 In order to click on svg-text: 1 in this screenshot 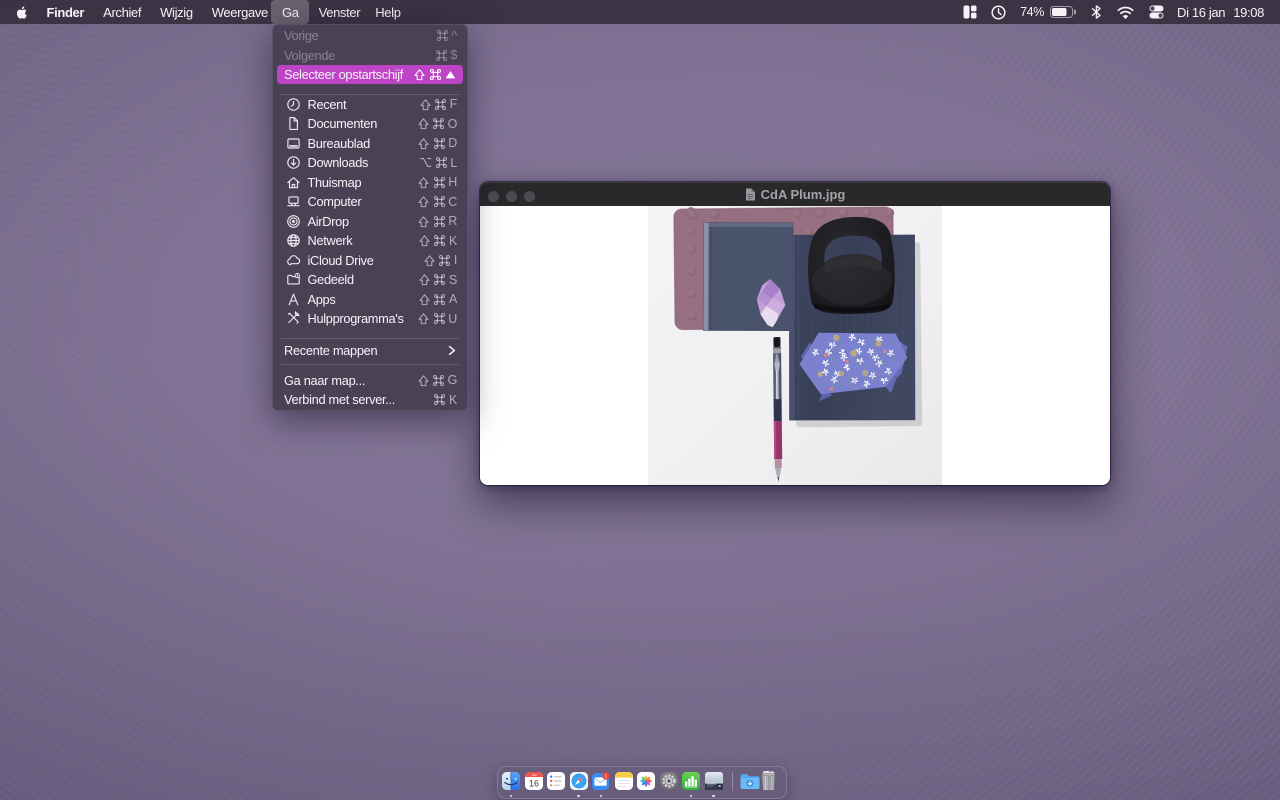, I will do `click(606, 776)`.